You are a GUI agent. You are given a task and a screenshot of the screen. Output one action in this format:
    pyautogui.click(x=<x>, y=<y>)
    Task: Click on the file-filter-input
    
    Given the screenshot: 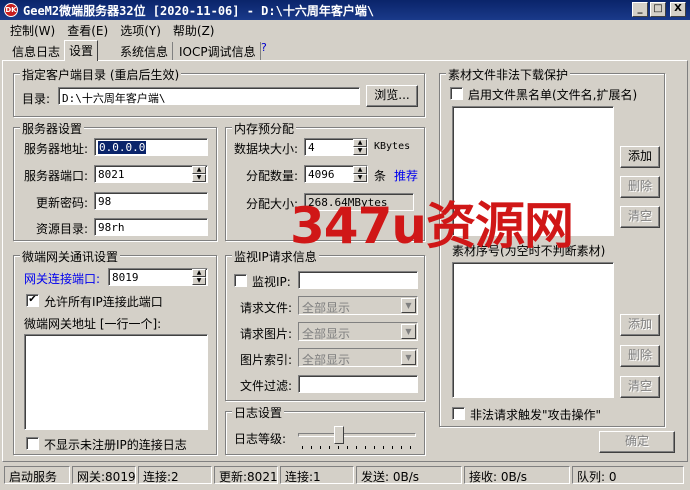 What is the action you would take?
    pyautogui.click(x=358, y=384)
    